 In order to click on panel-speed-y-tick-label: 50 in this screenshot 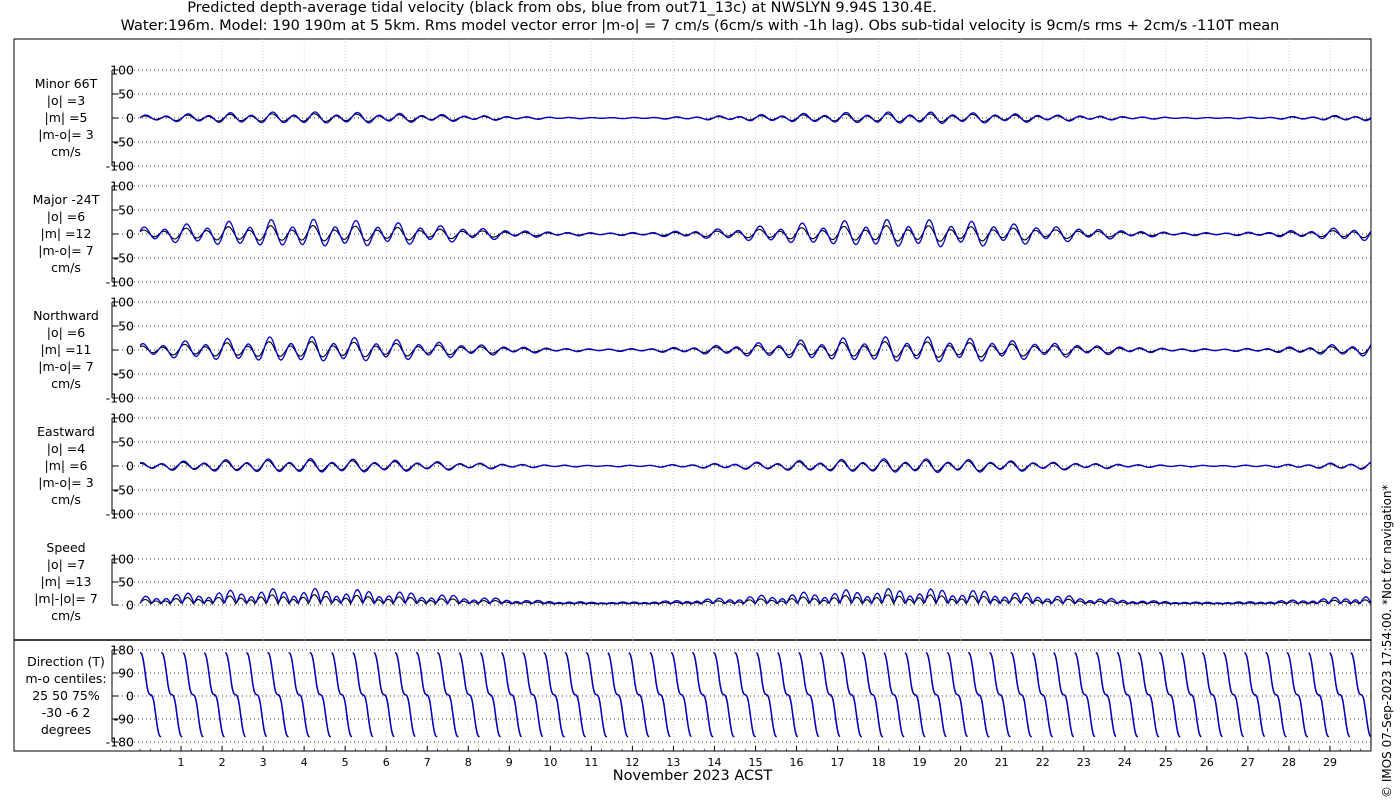, I will do `click(126, 582)`.